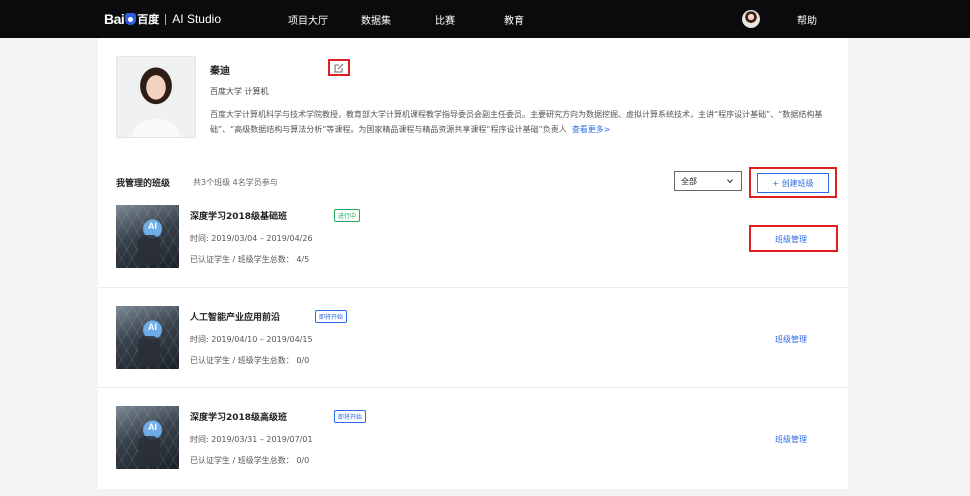 The width and height of the screenshot is (970, 496). I want to click on filter-value: 全部, so click(689, 181).